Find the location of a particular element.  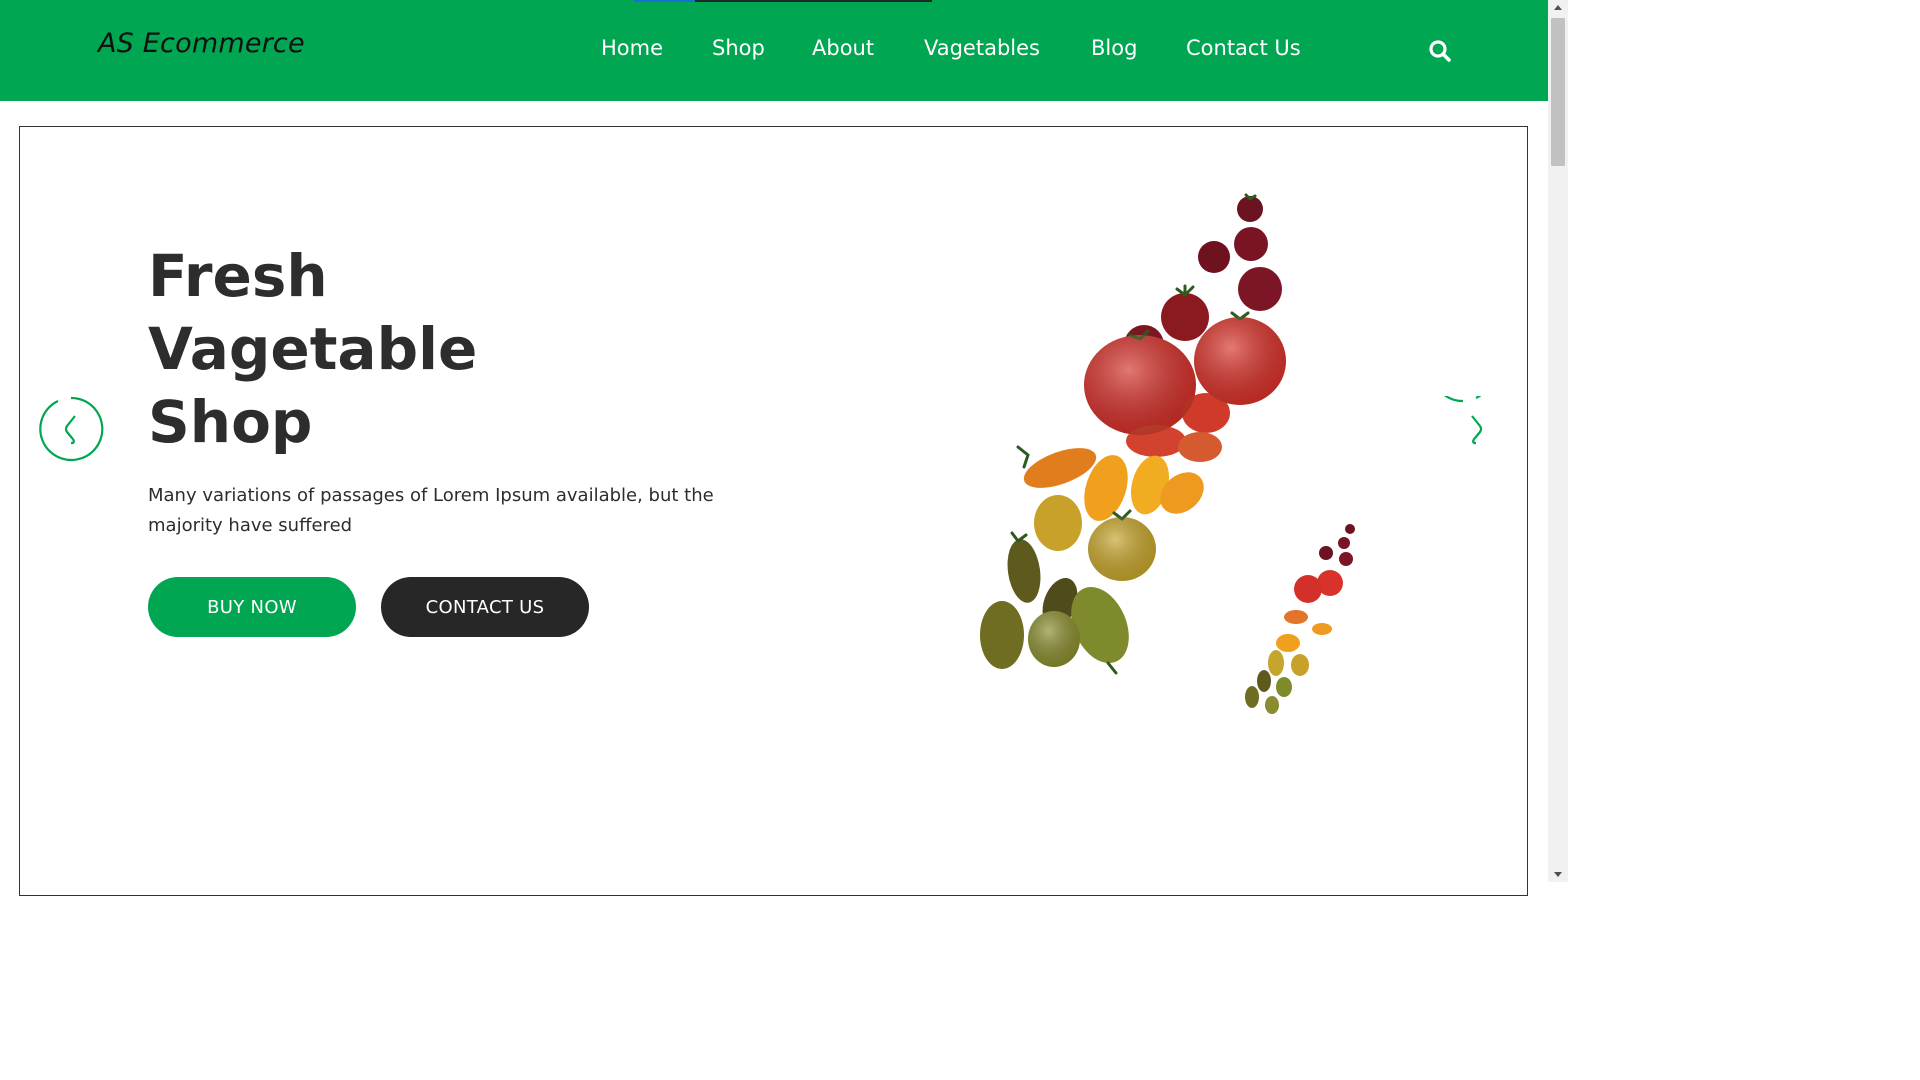

nav-about: About is located at coordinates (843, 48).